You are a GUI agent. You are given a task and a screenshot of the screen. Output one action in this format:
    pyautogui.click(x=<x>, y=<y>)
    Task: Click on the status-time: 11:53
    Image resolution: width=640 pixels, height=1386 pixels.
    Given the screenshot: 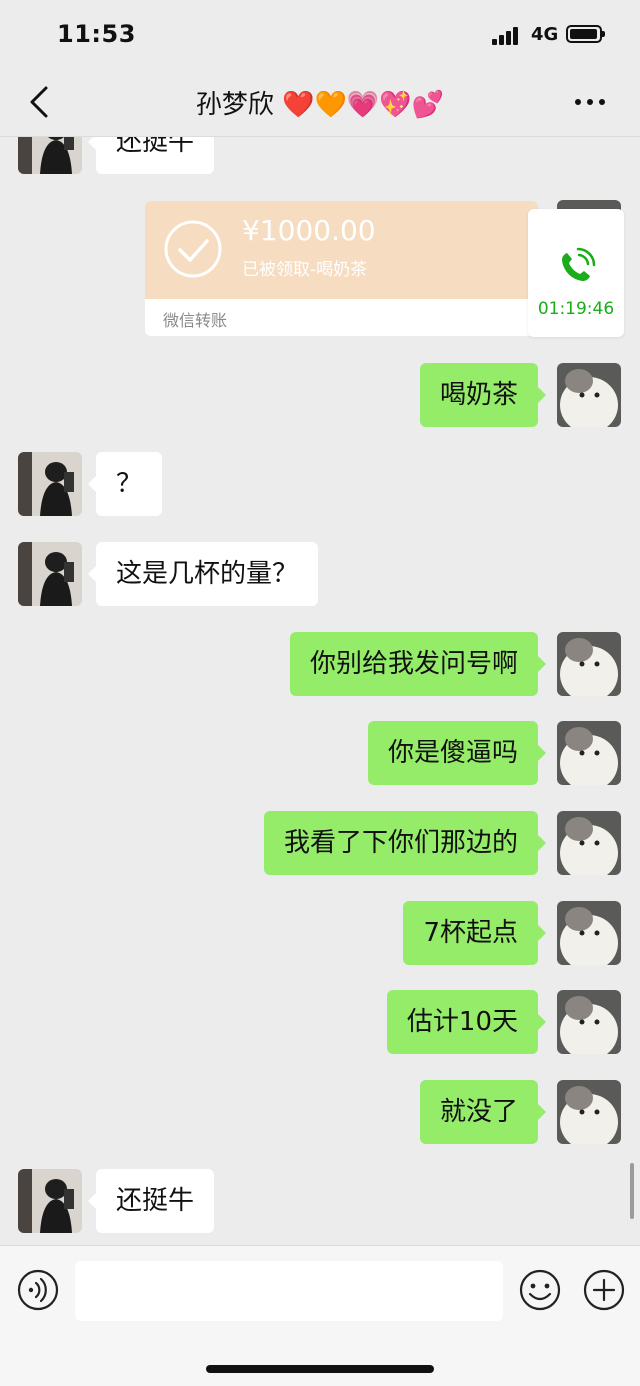 What is the action you would take?
    pyautogui.click(x=96, y=34)
    